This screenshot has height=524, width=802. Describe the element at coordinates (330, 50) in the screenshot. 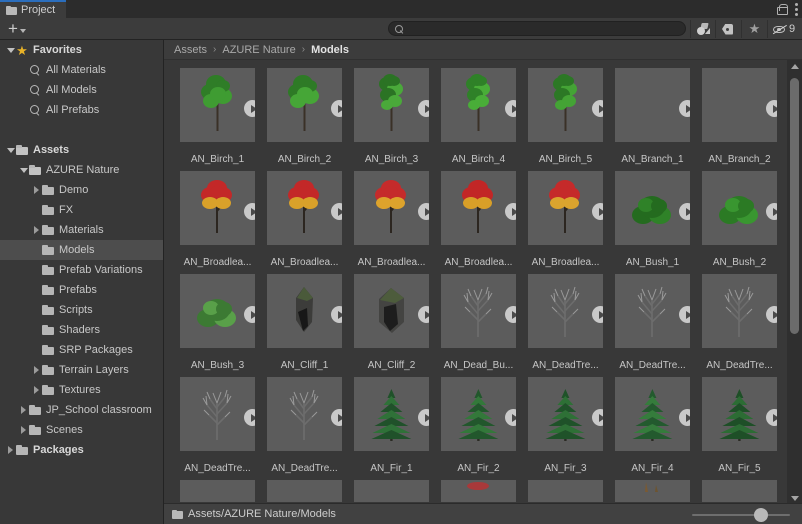

I see `breadcrumb-item-models: Models` at that location.